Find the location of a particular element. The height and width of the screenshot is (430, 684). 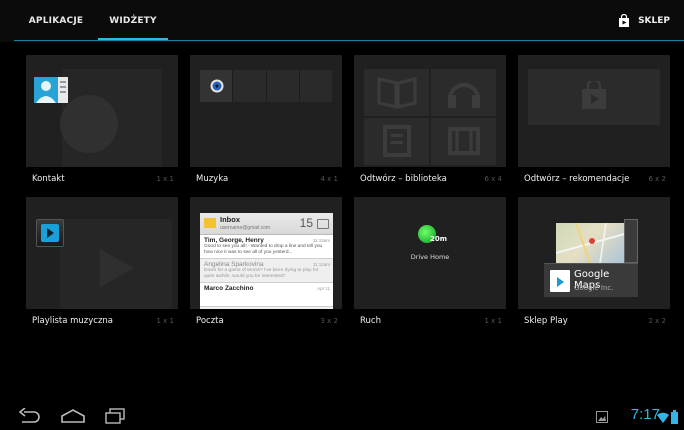

maps-screenshot is located at coordinates (592, 243).